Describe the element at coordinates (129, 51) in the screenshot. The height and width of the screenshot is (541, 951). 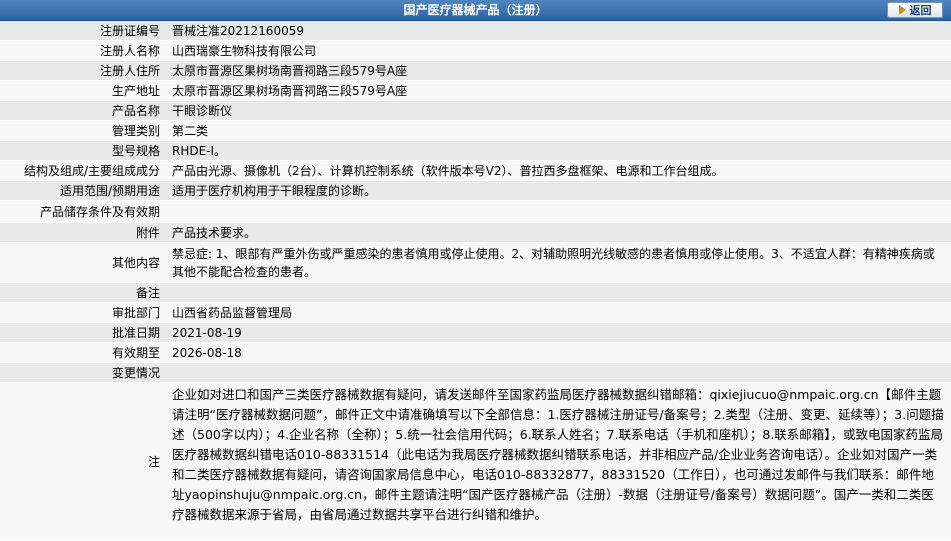
I see `field-label: 注册人名称` at that location.